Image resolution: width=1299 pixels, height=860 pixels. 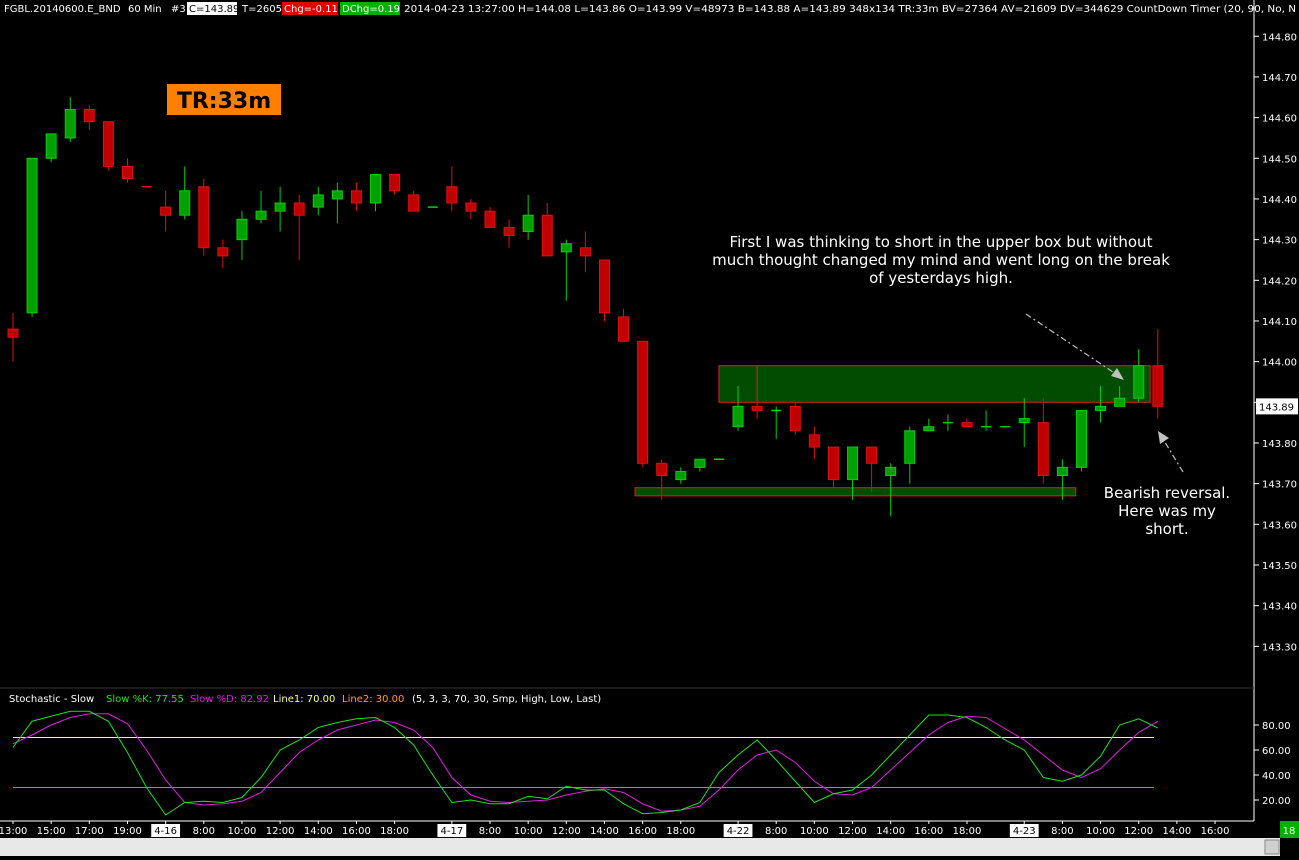 What do you see at coordinates (1279, 485) in the screenshot?
I see `price-tick-label: 143.70` at bounding box center [1279, 485].